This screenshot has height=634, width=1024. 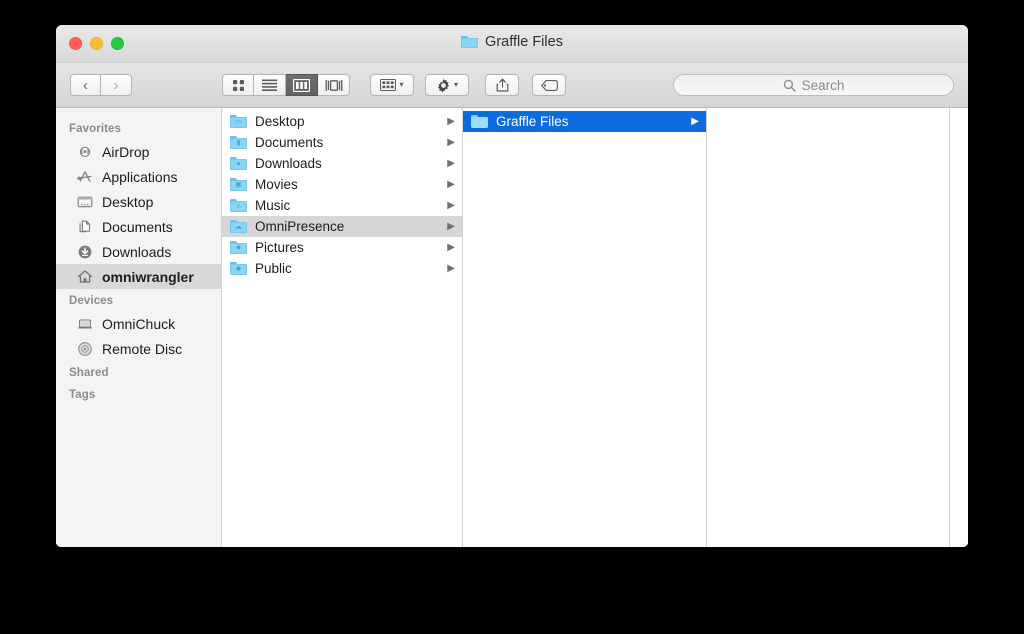 I want to click on row-label: Public, so click(x=273, y=268).